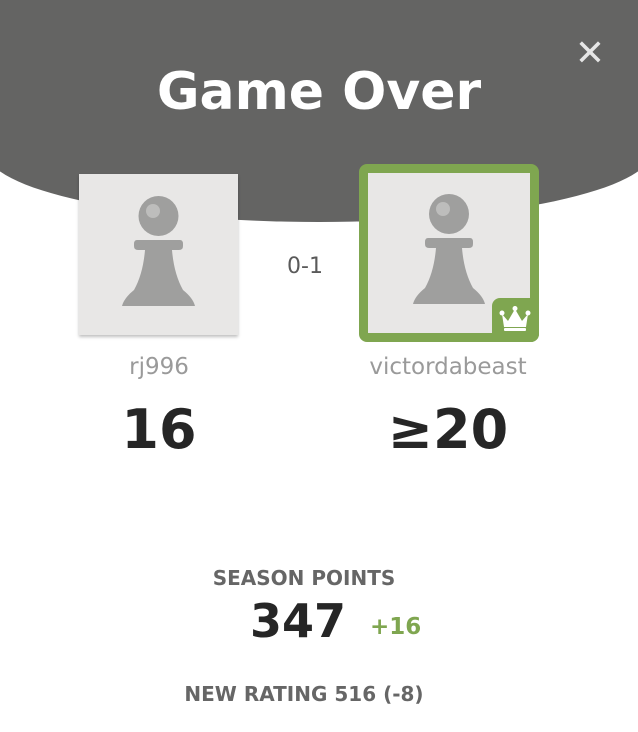  Describe the element at coordinates (159, 429) in the screenshot. I see `player-rating-left: 16` at that location.